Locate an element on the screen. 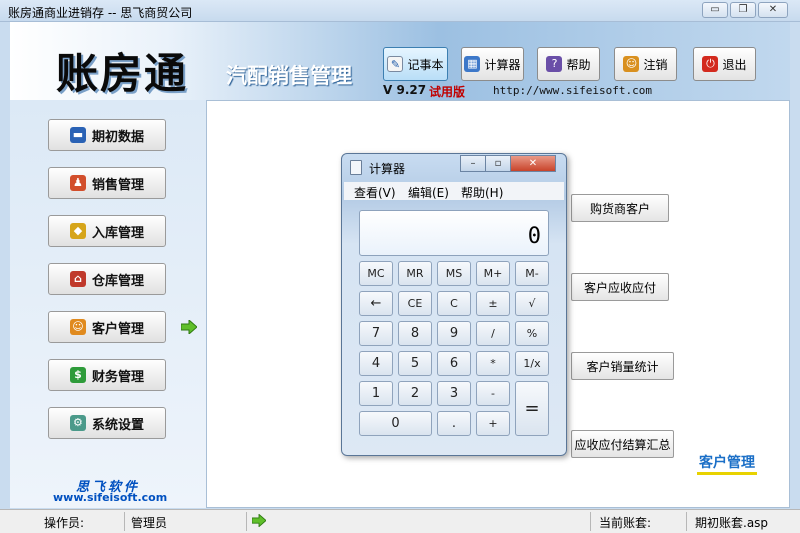 The height and width of the screenshot is (533, 800). customers-icon: ☺ is located at coordinates (77, 327).